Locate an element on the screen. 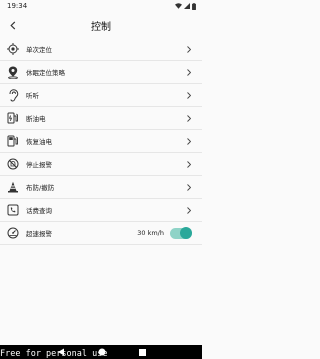 Image resolution: width=320 pixels, height=359 pixels. menu-item-label: 话费查询 is located at coordinates (39, 211).